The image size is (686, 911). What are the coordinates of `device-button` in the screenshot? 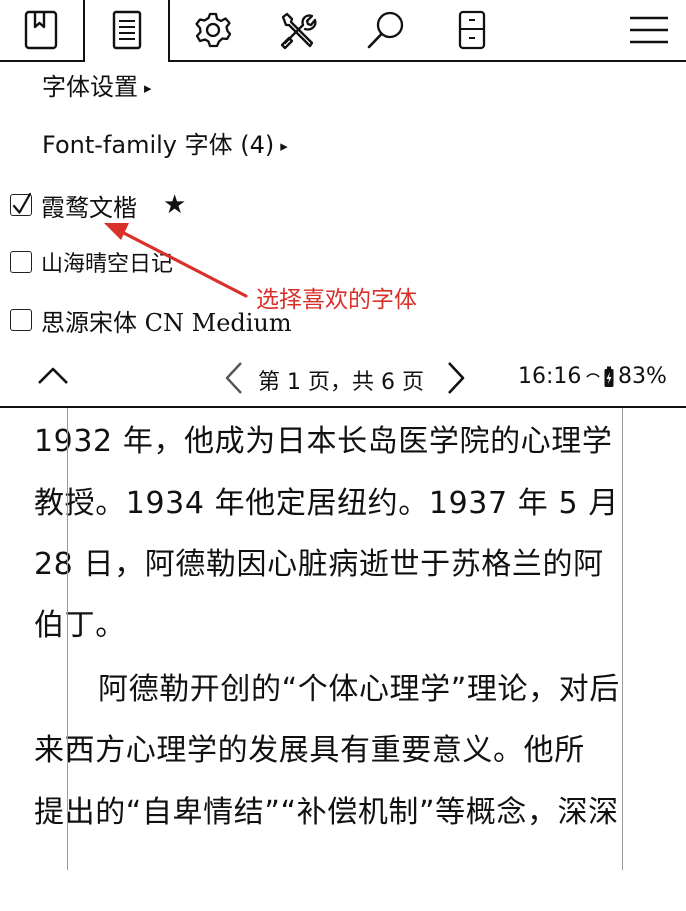 It's located at (472, 30).